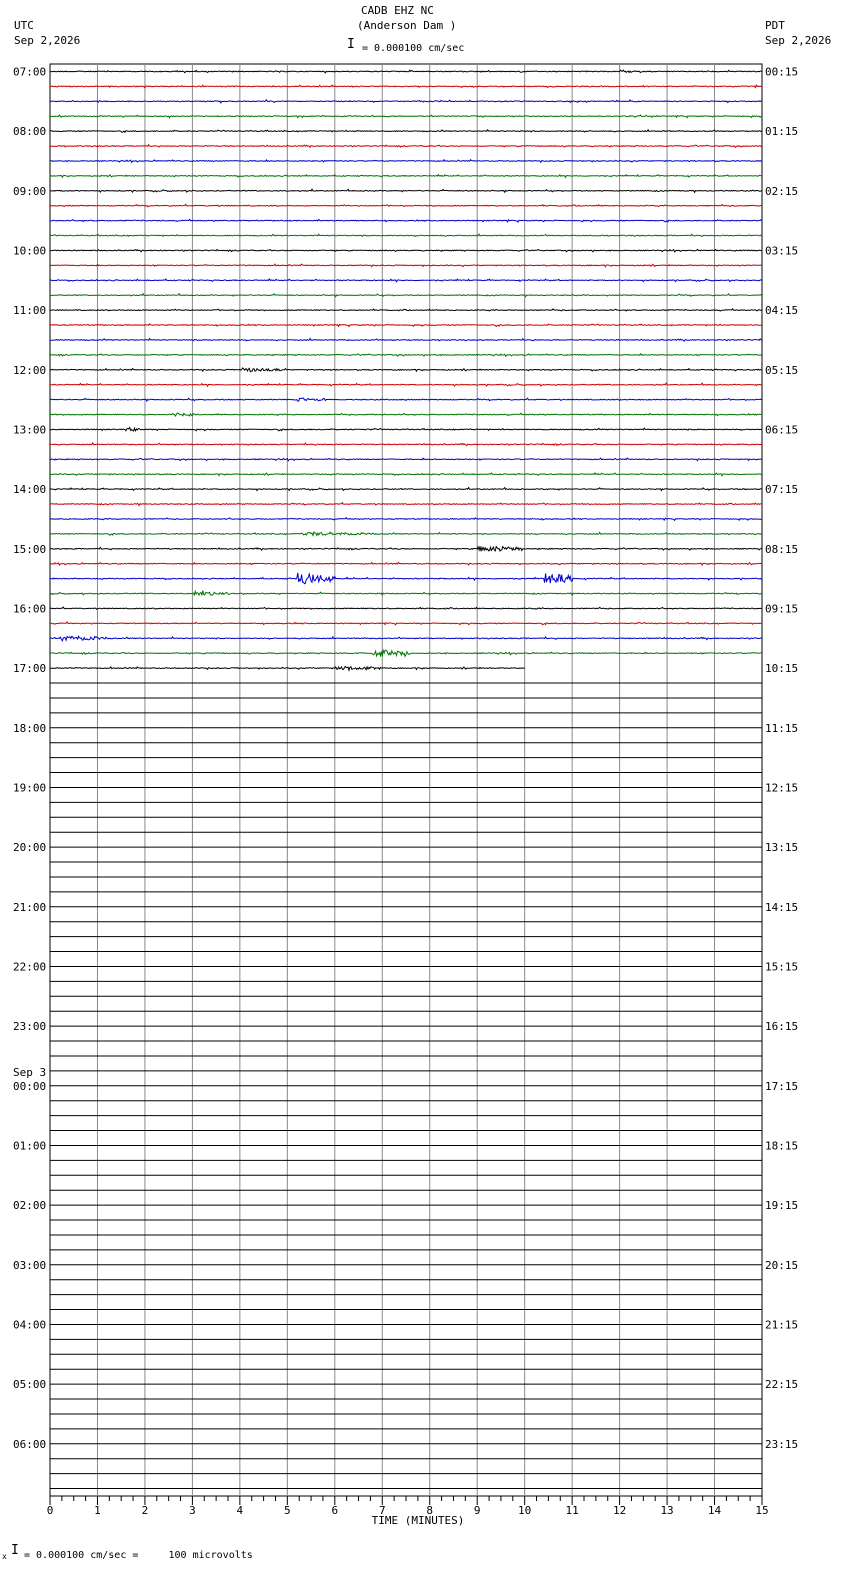 Image resolution: width=850 pixels, height=1584 pixels. What do you see at coordinates (29, 1205) in the screenshot?
I see `utc-hour-label: 02:00` at bounding box center [29, 1205].